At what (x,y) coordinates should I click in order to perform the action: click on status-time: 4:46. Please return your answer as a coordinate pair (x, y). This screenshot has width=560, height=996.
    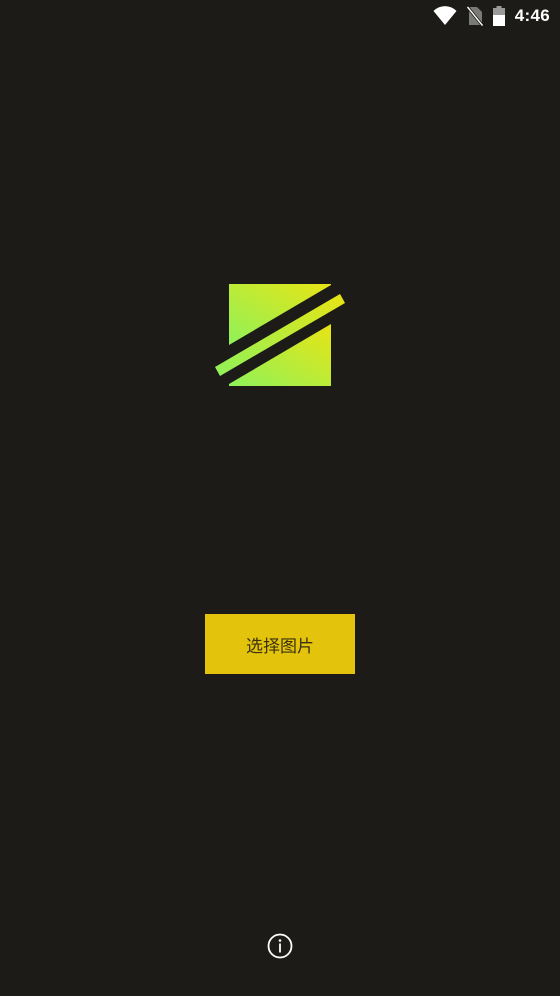
    Looking at the image, I should click on (532, 15).